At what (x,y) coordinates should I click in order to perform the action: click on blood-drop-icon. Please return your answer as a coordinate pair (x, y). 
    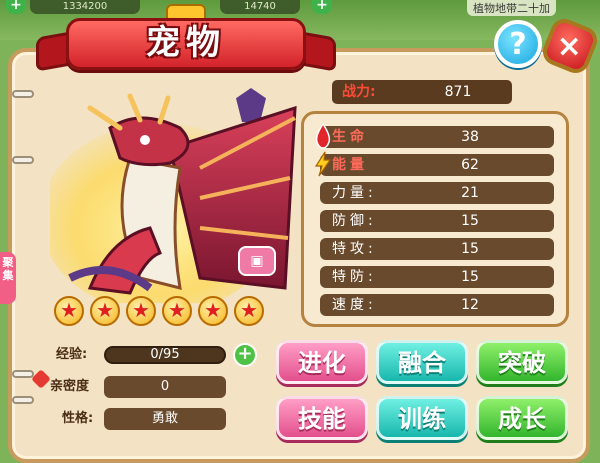
    Looking at the image, I should click on (323, 136).